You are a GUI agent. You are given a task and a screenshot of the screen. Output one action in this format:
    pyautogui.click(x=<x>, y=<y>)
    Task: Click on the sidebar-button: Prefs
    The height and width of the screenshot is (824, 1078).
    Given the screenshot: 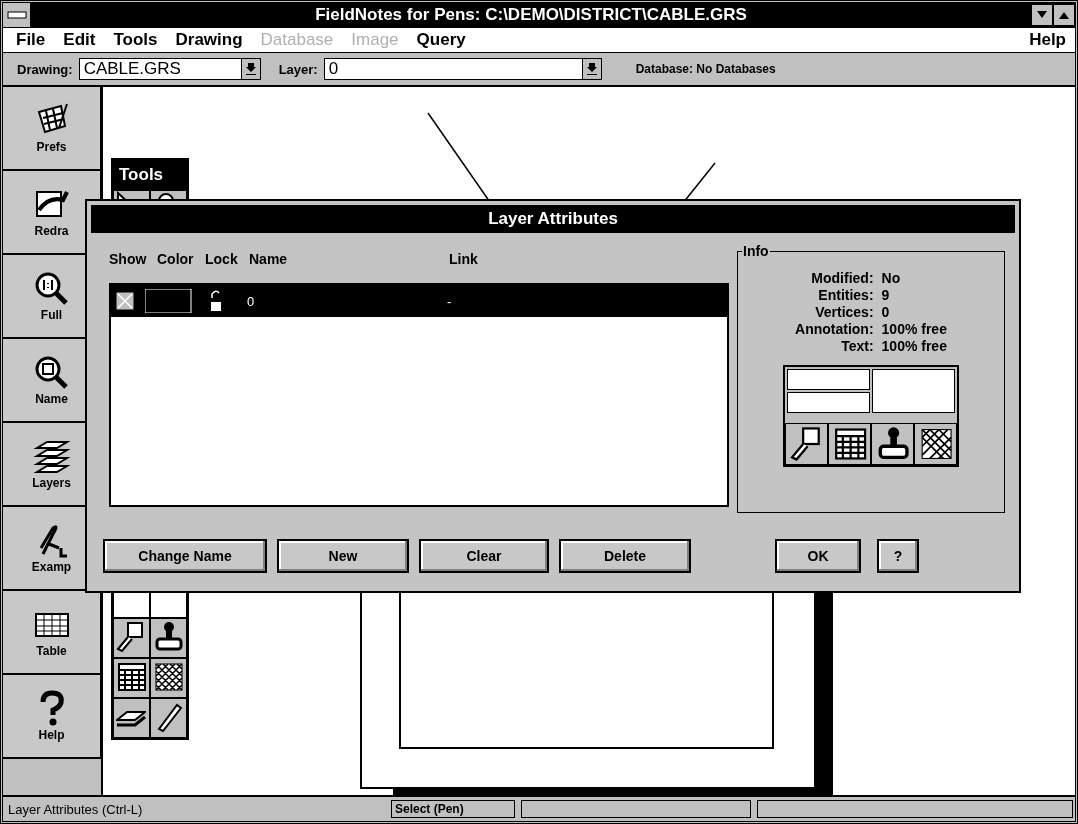 What is the action you would take?
    pyautogui.click(x=52, y=129)
    